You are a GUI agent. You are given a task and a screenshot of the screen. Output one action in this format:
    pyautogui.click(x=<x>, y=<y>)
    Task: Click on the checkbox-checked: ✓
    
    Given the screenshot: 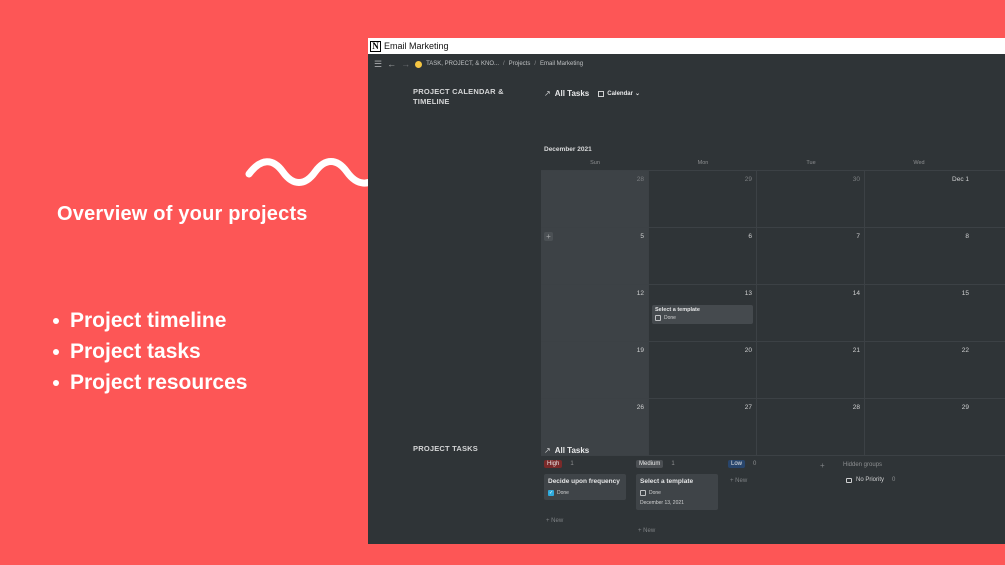 What is the action you would take?
    pyautogui.click(x=551, y=493)
    